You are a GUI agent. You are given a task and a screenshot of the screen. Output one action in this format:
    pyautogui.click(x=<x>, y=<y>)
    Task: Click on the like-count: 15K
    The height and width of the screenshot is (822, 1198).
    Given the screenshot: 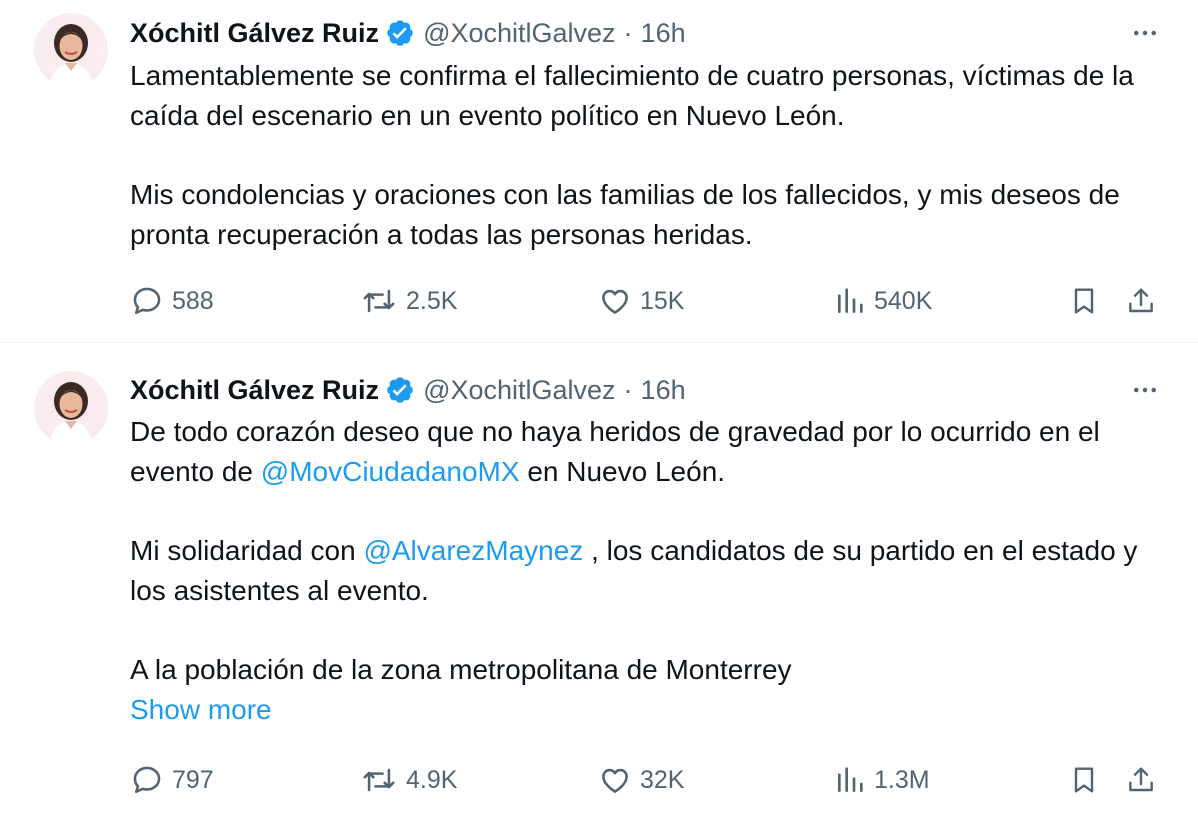 What is the action you would take?
    pyautogui.click(x=662, y=300)
    